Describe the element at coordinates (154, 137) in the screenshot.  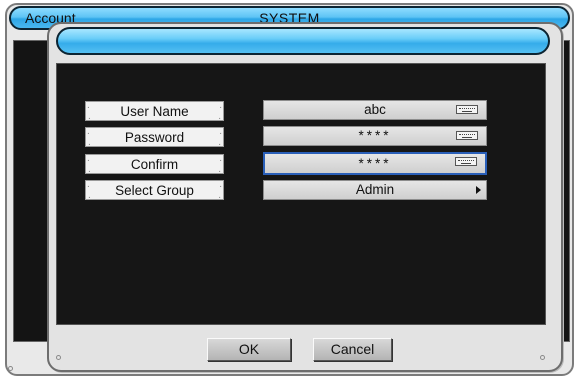
I see `password-label-text: Password` at that location.